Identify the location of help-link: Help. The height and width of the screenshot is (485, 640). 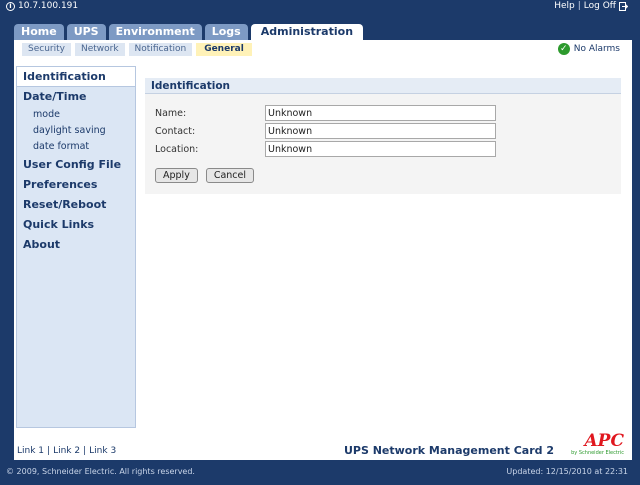
(564, 6).